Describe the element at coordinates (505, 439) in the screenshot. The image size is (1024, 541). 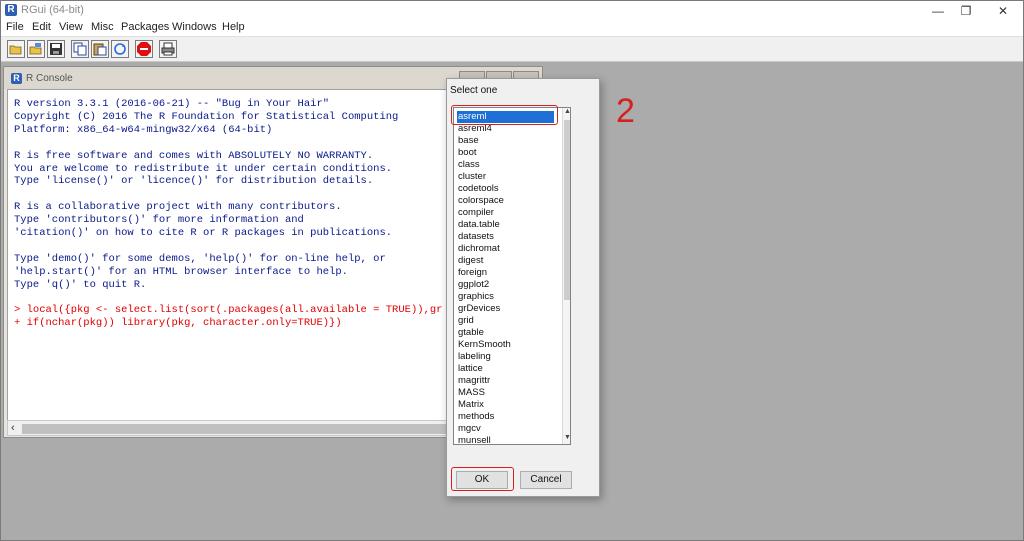
I see `list-item: munsell` at that location.